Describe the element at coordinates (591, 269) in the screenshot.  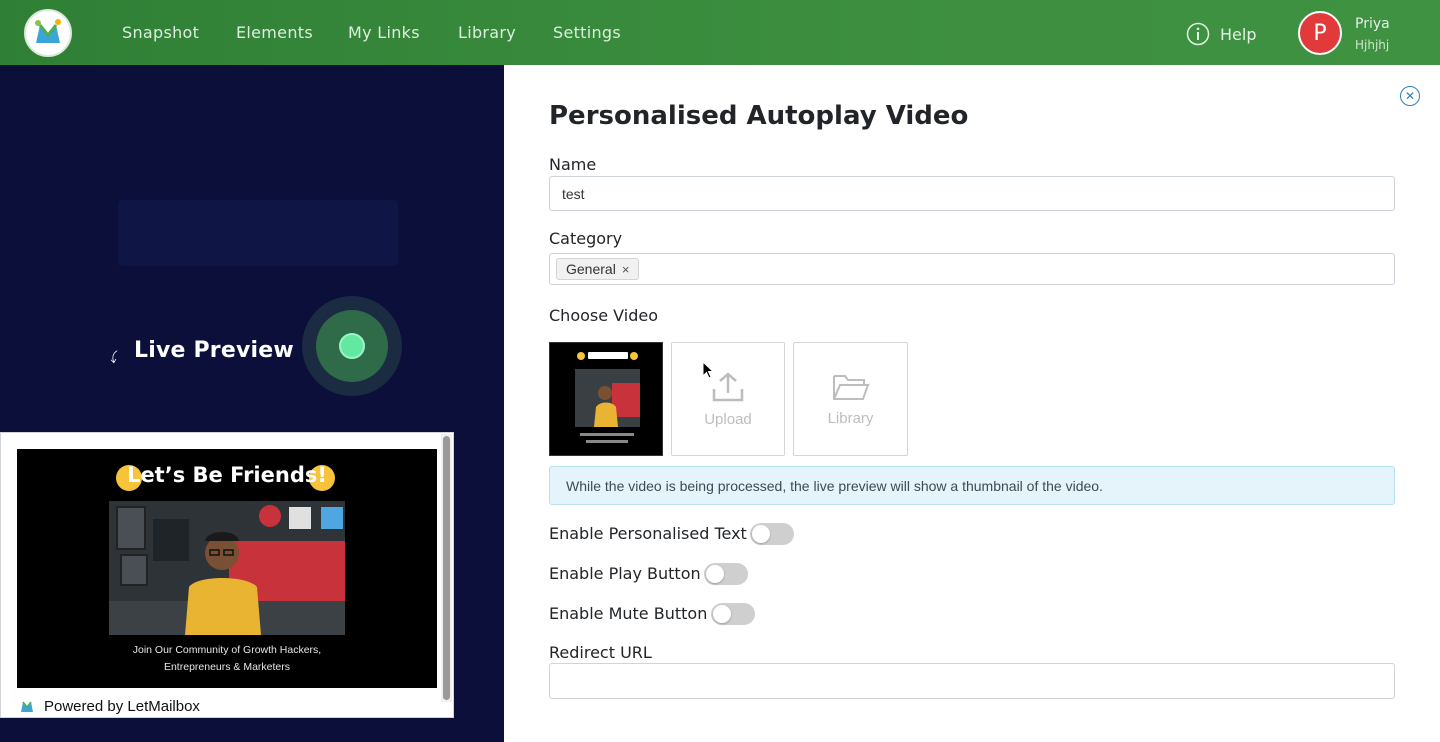
I see `category-tag-label: General` at that location.